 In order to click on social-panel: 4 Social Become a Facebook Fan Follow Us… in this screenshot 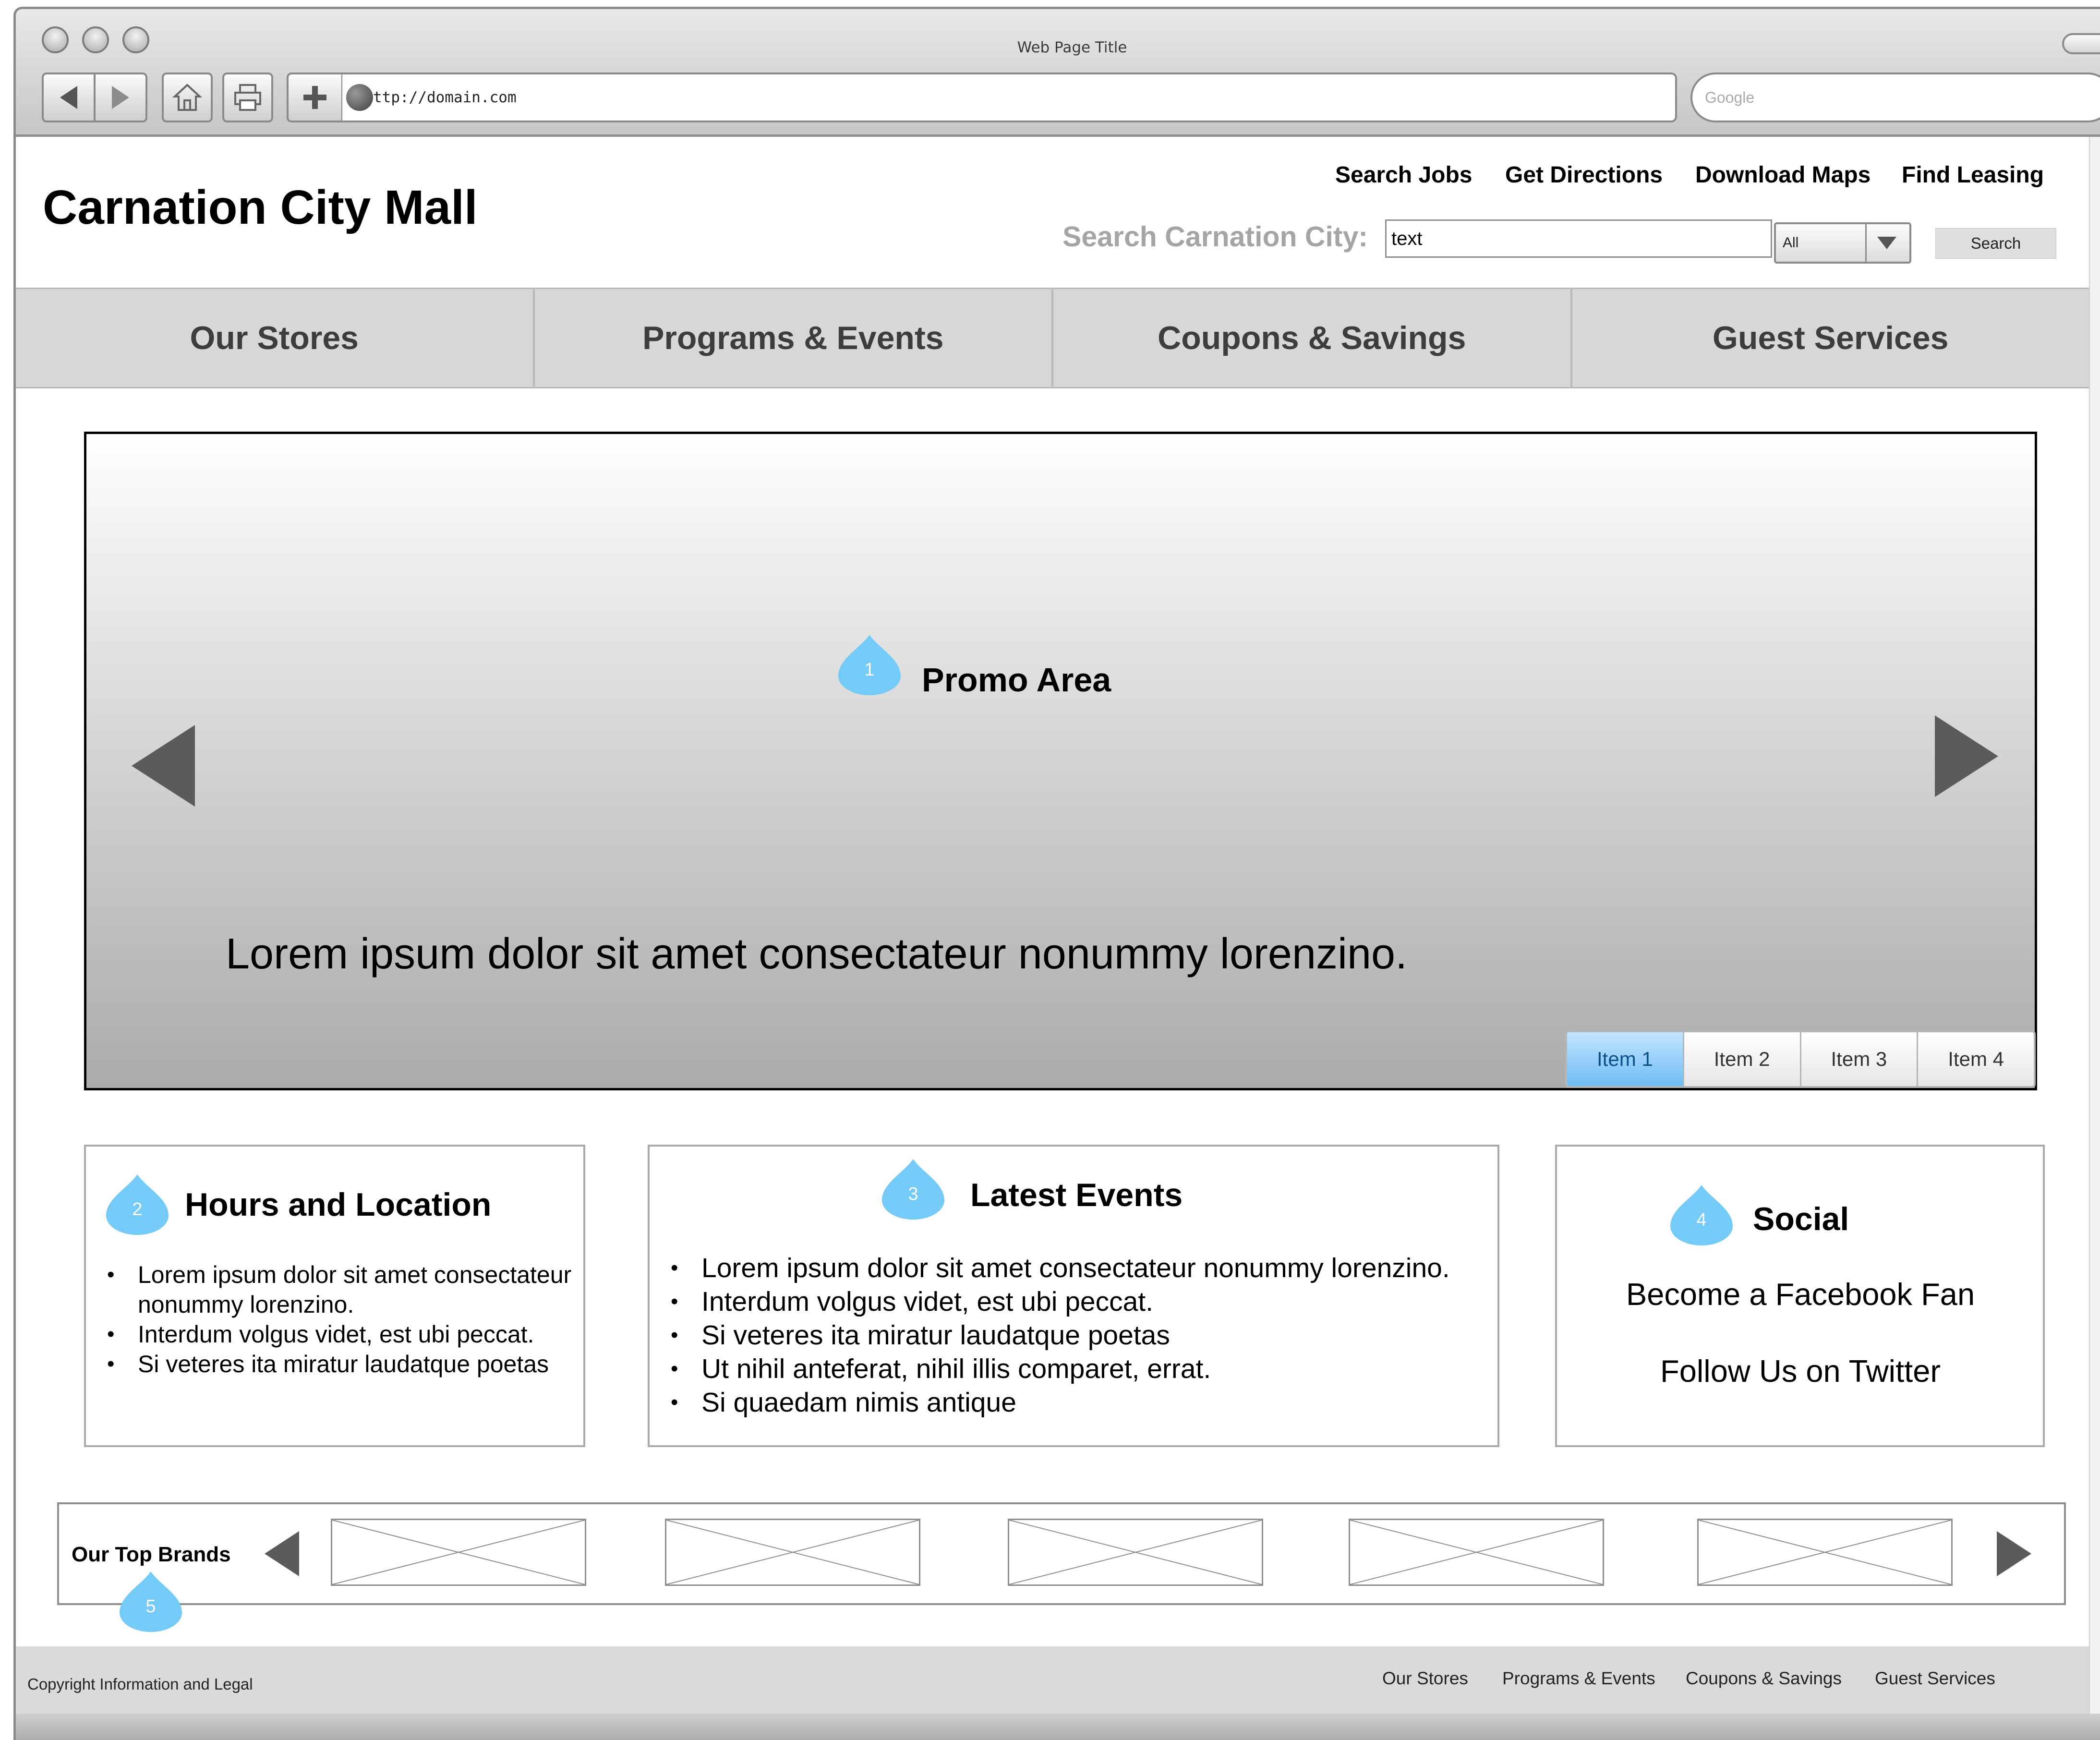, I will do `click(1800, 1296)`.